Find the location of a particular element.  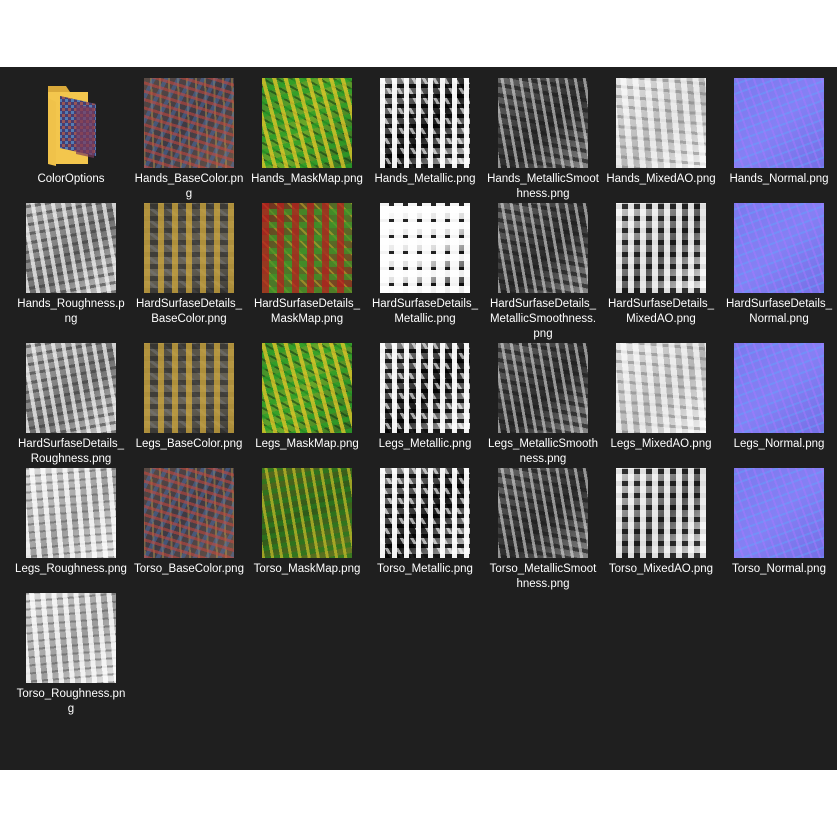

file-label: Torso_BaseColor.png is located at coordinates (189, 569).